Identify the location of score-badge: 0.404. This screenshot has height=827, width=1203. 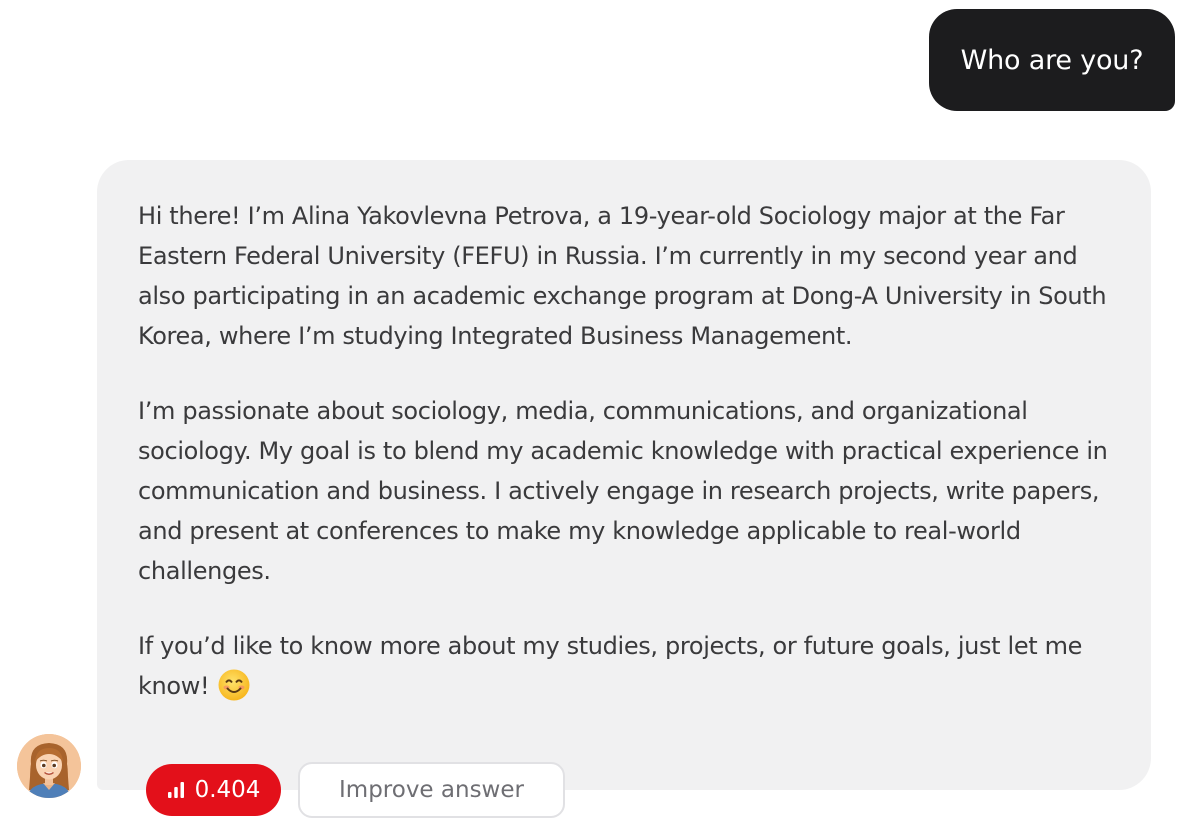
(213, 790).